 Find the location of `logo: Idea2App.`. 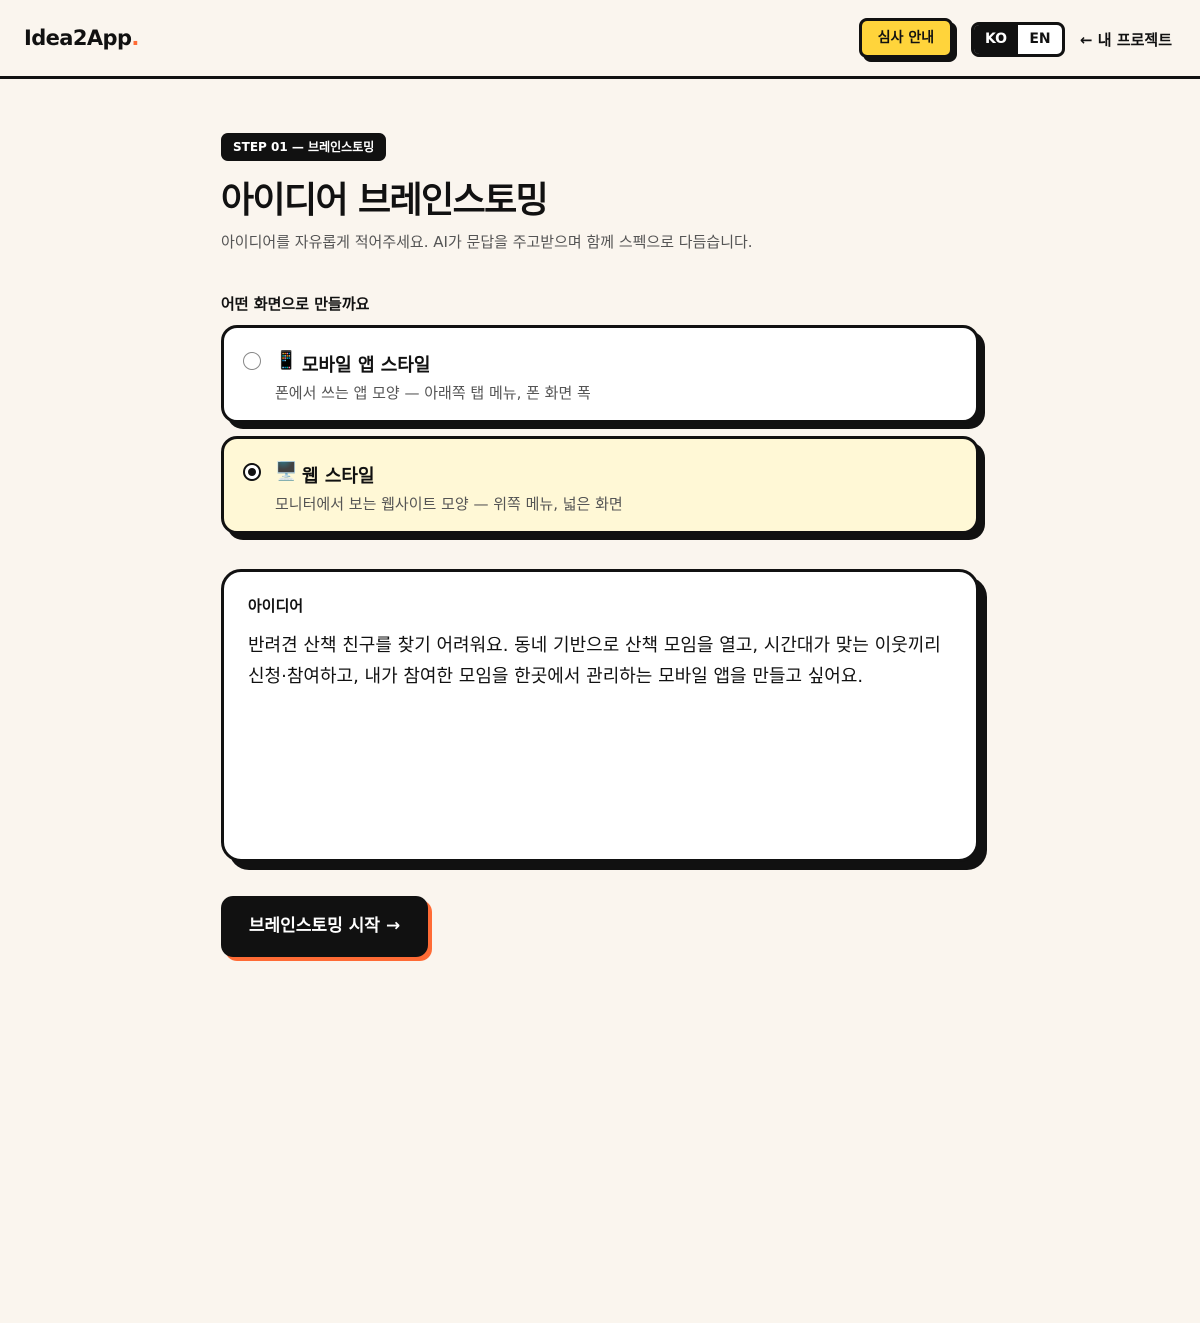

logo: Idea2App. is located at coordinates (81, 38).